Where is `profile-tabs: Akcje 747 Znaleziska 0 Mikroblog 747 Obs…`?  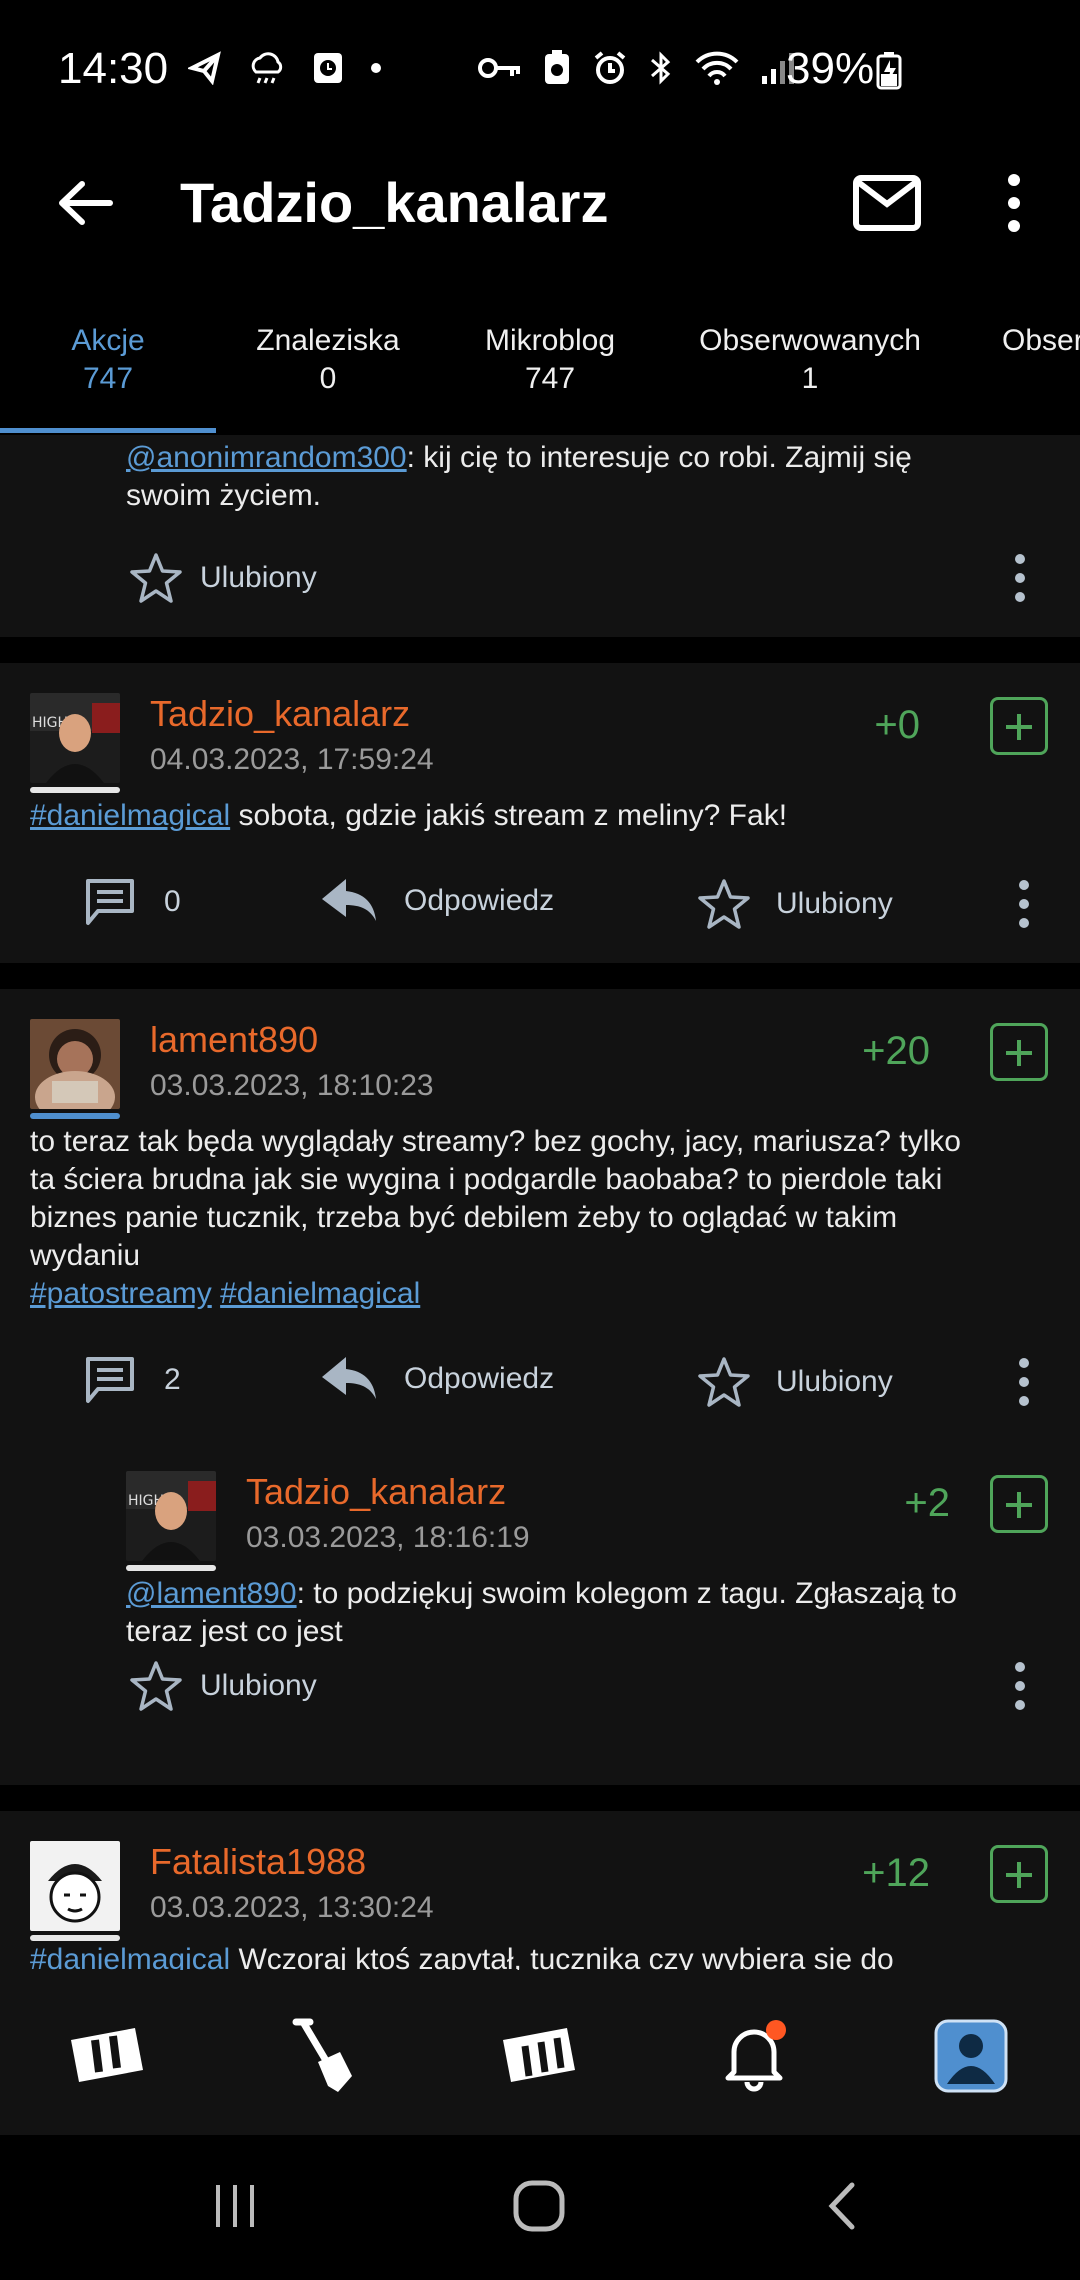
profile-tabs: Akcje 747 Znaleziska 0 Mikroblog 747 Obs… is located at coordinates (540, 352).